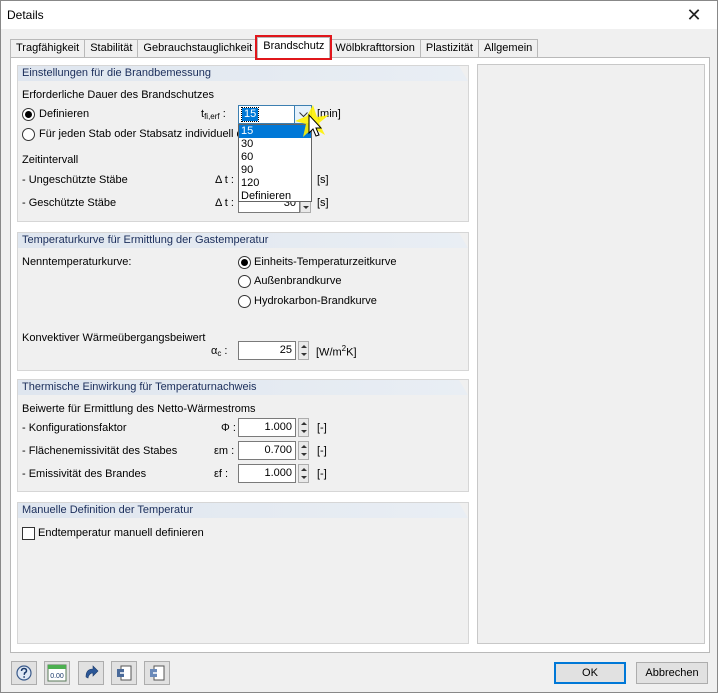 The height and width of the screenshot is (693, 718). I want to click on tab-allgemein: Allgemein, so click(508, 48).